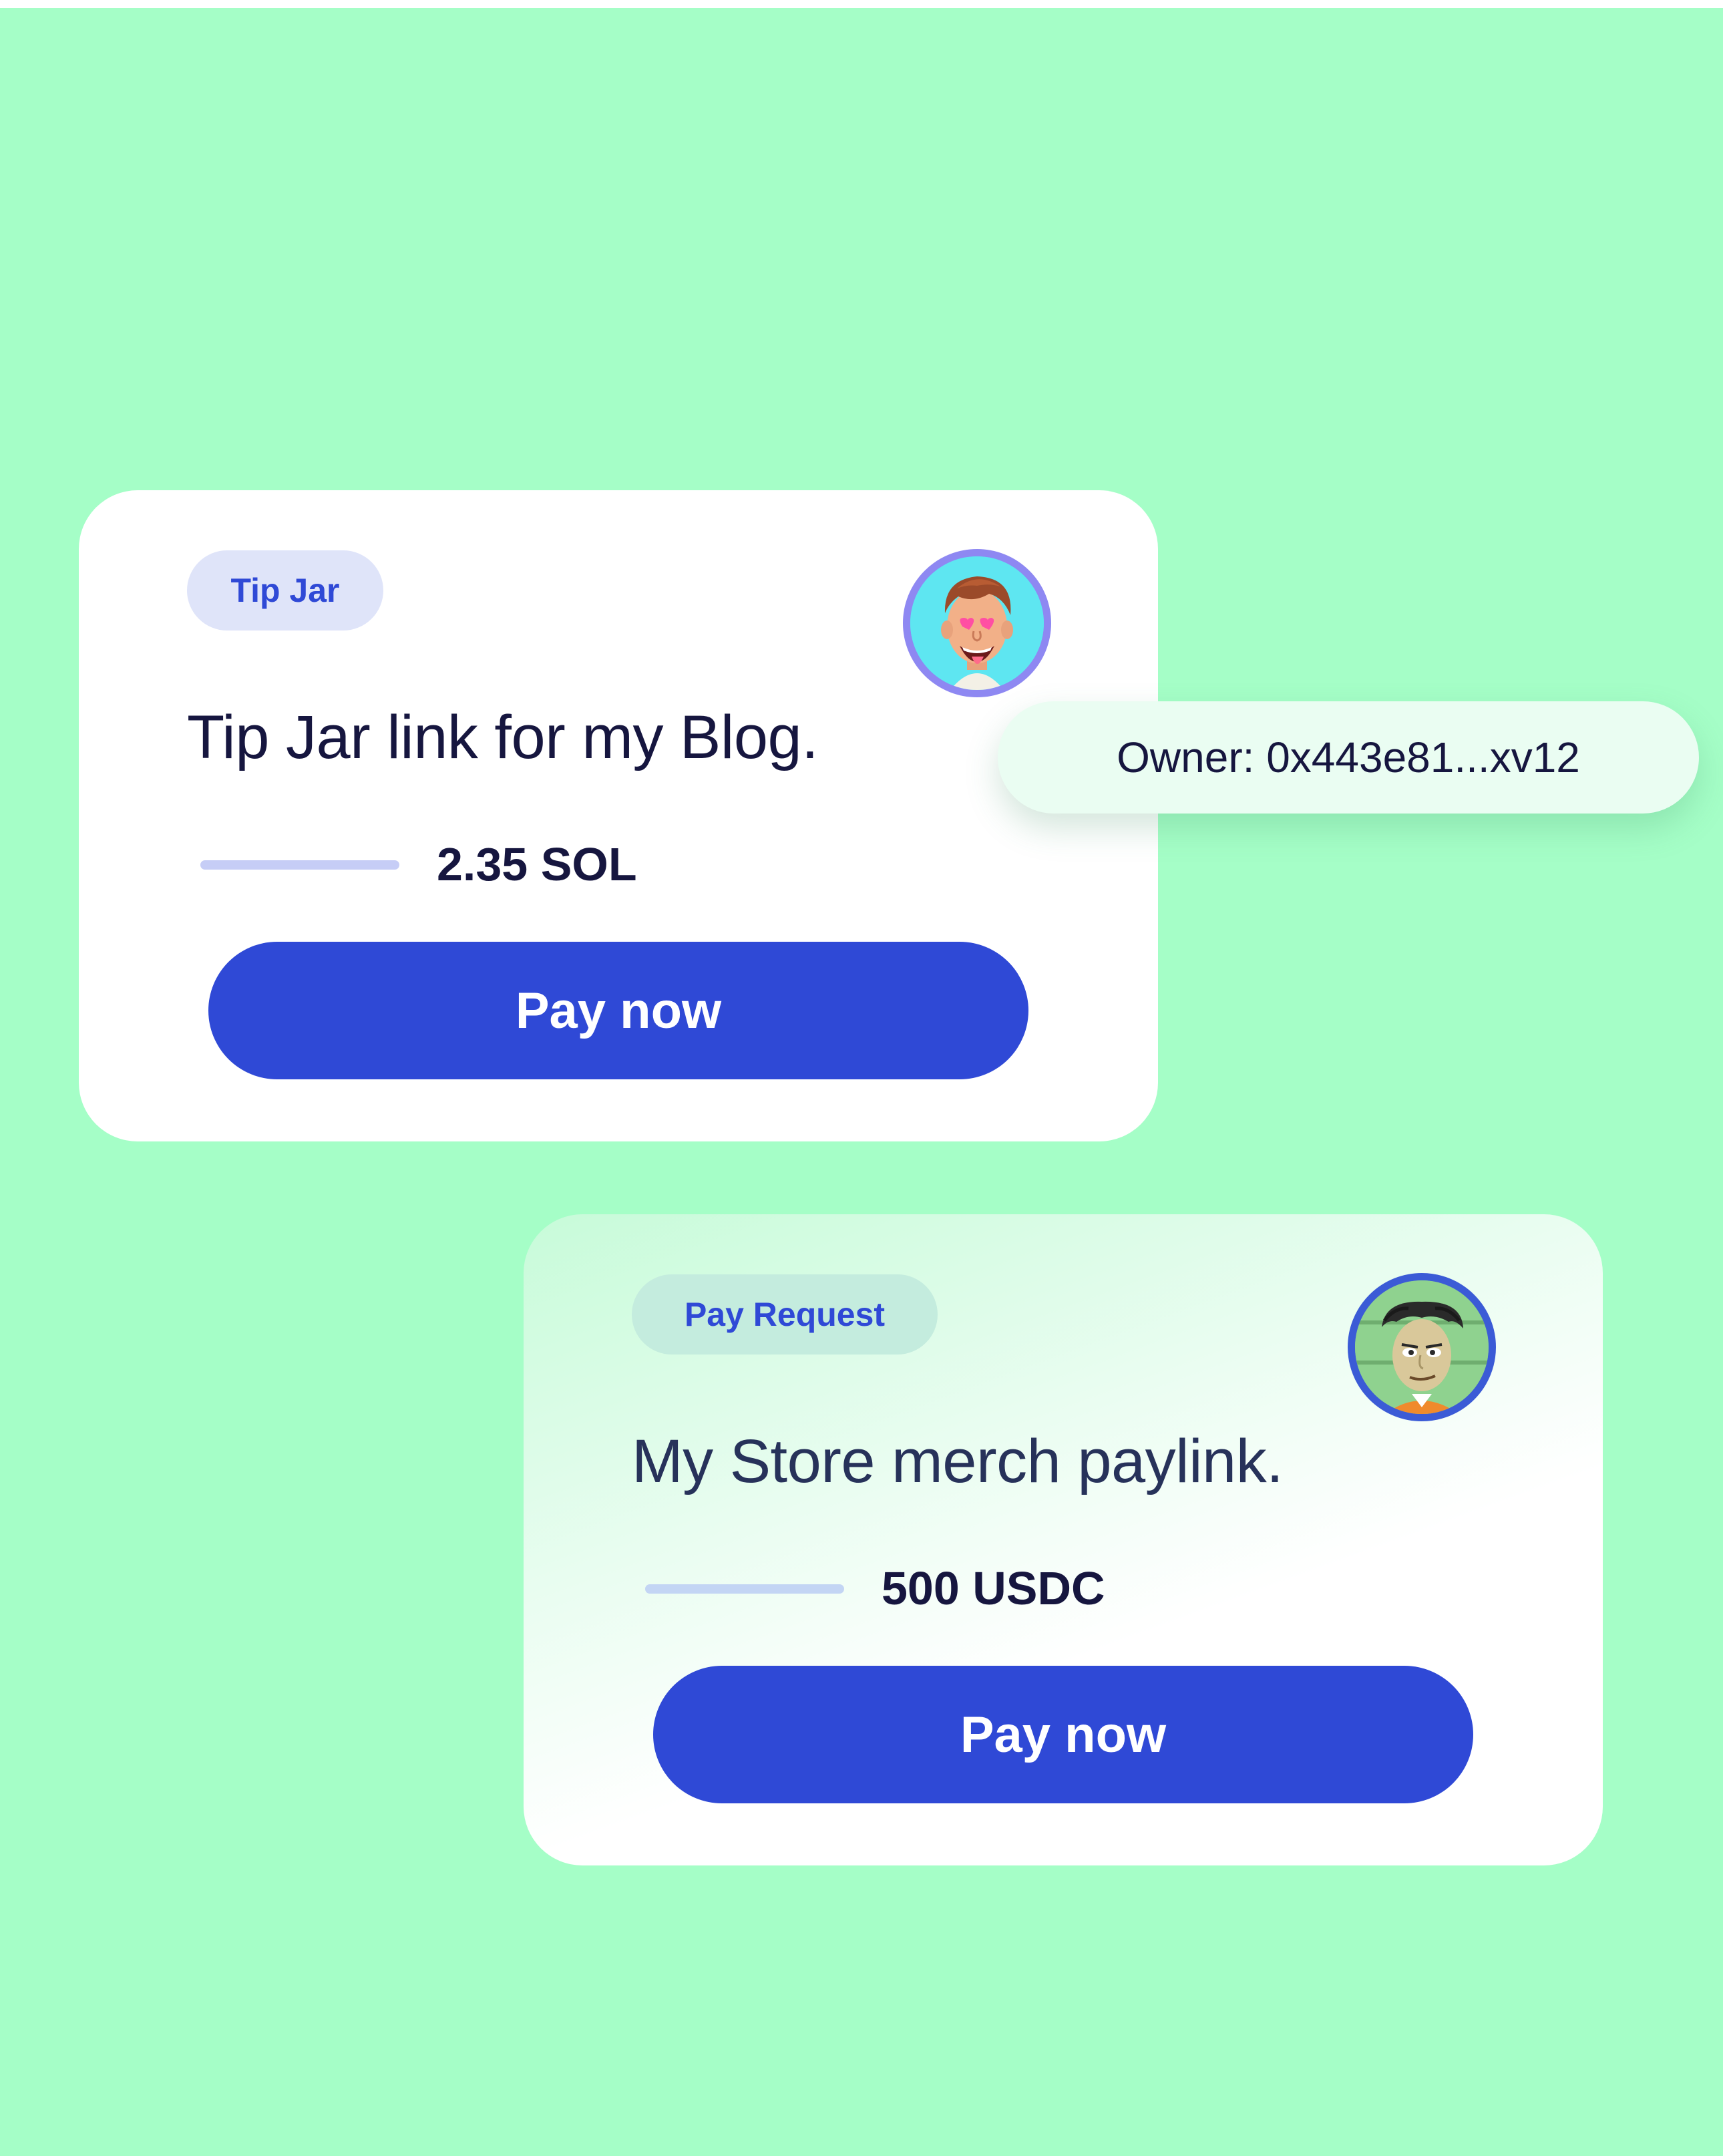 The height and width of the screenshot is (2156, 1723). I want to click on pay-request-tag: Pay Request, so click(785, 1314).